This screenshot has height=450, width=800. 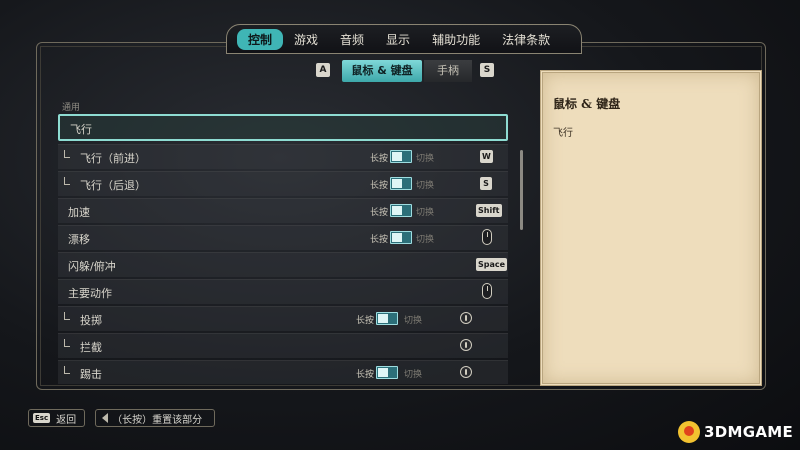 I want to click on binding-label: 飞行, so click(x=81, y=129).